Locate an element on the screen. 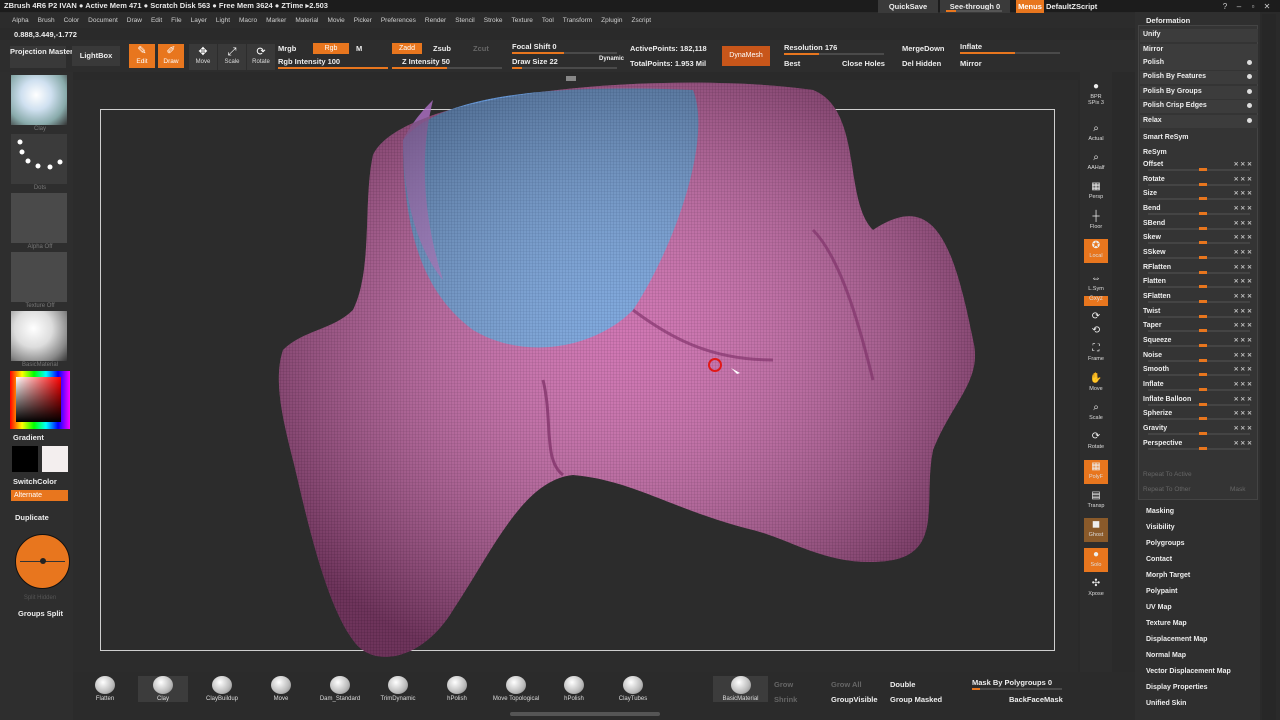  maximize-icon: ▫ is located at coordinates (1253, 7).